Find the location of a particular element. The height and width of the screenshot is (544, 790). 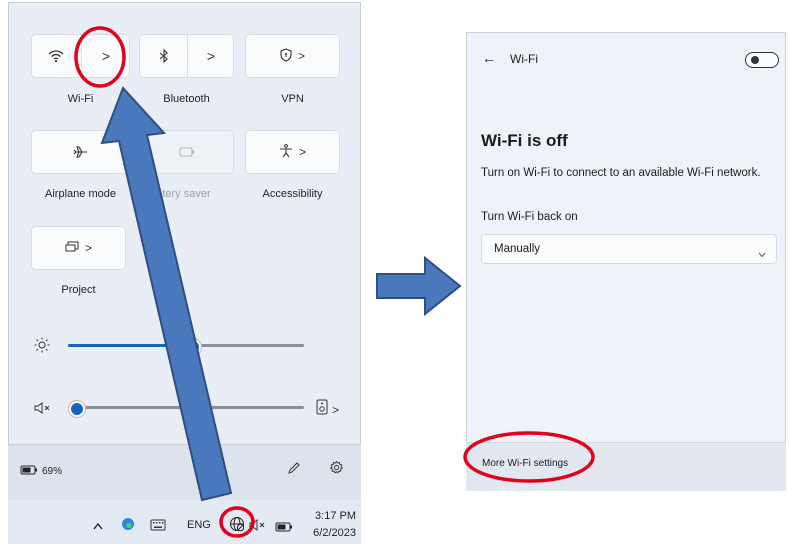

annotation-right-arrow is located at coordinates (419, 286).